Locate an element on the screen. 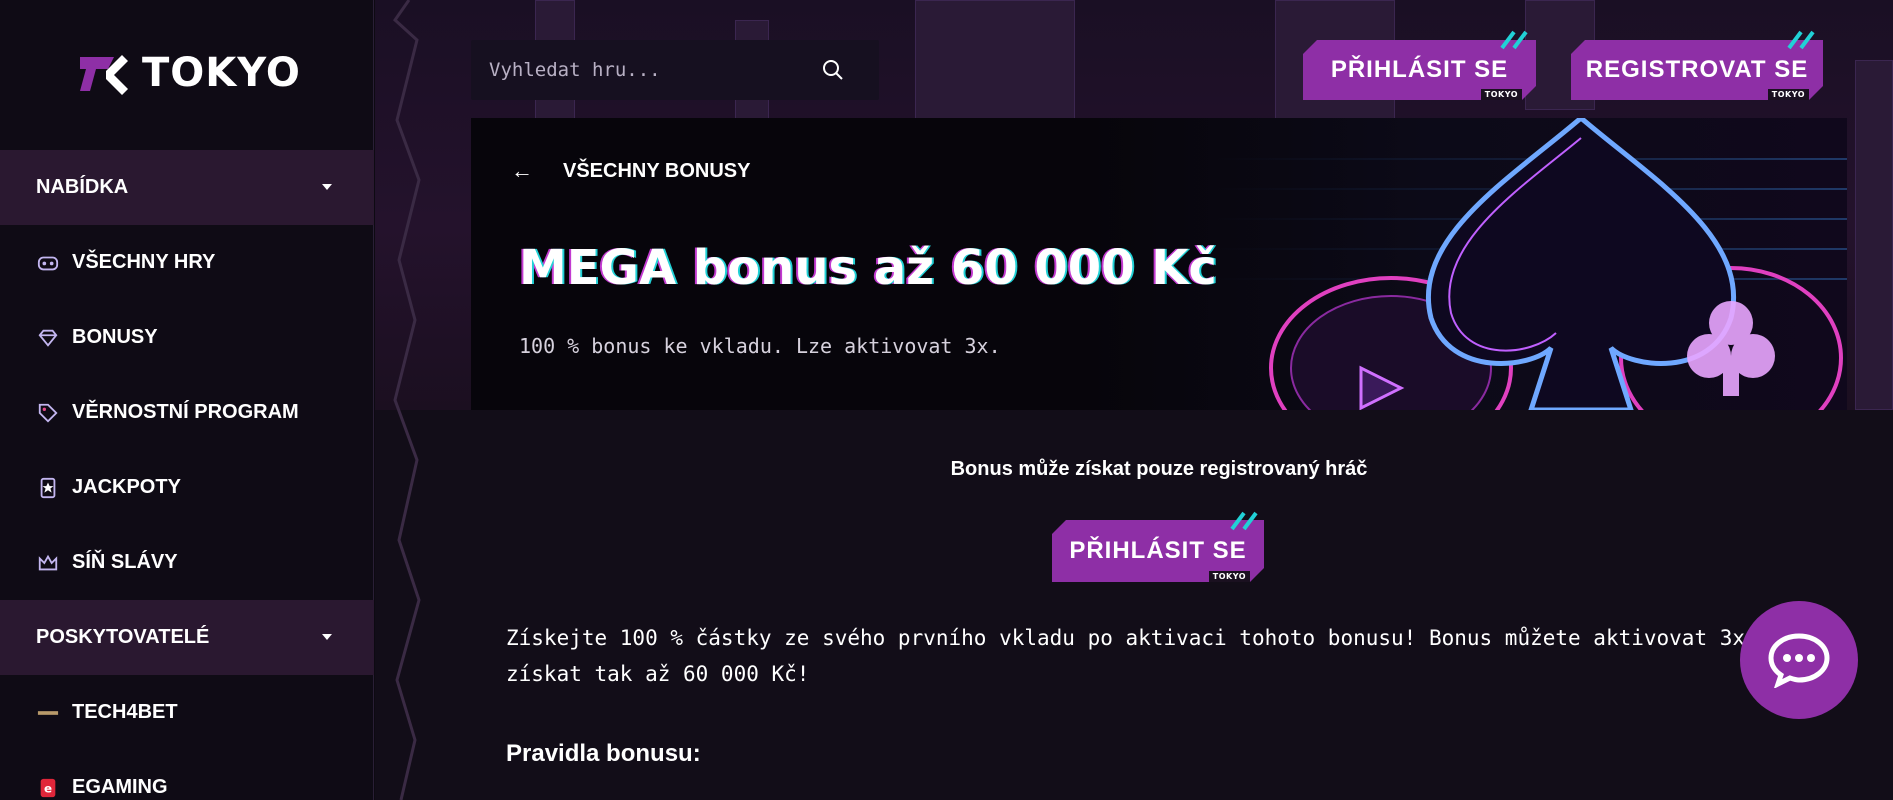 This screenshot has height=800, width=1893. sidebar-item-label: VĚRNOSTNÍ PROGRAM is located at coordinates (185, 412).